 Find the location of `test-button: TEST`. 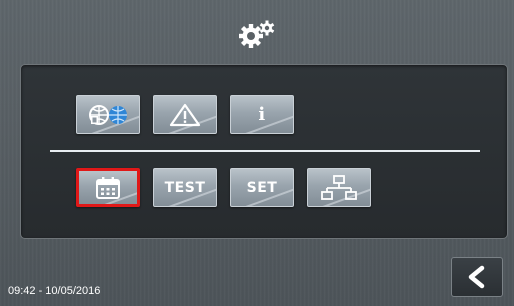

test-button: TEST is located at coordinates (185, 187).